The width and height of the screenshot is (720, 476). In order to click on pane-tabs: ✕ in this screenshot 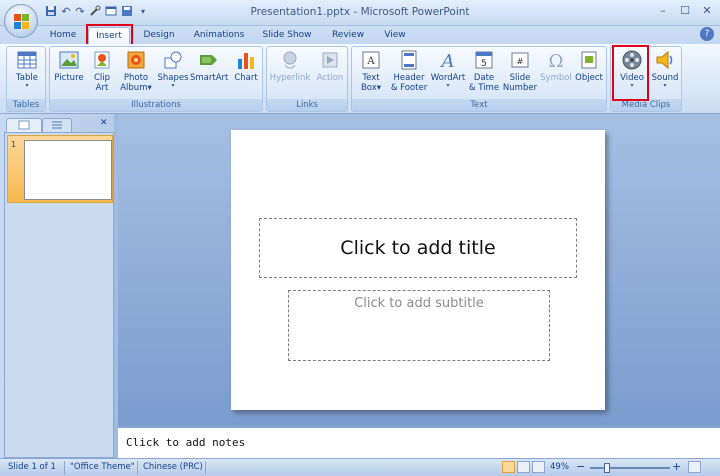, I will do `click(57, 125)`.